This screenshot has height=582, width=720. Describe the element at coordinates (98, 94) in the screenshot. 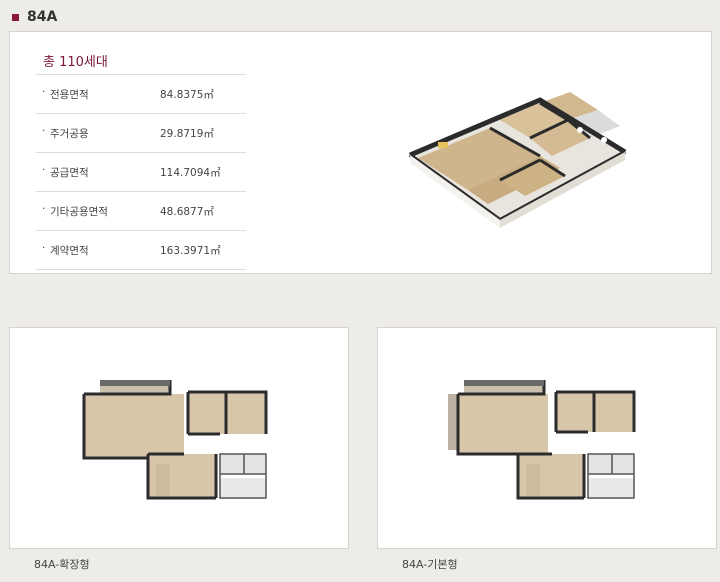

I see `spec-label: 전용면적` at that location.